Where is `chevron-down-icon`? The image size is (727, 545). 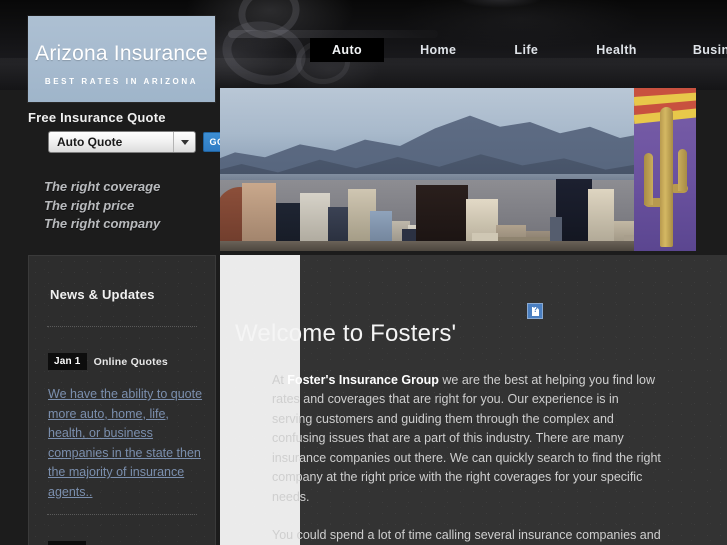 chevron-down-icon is located at coordinates (184, 142).